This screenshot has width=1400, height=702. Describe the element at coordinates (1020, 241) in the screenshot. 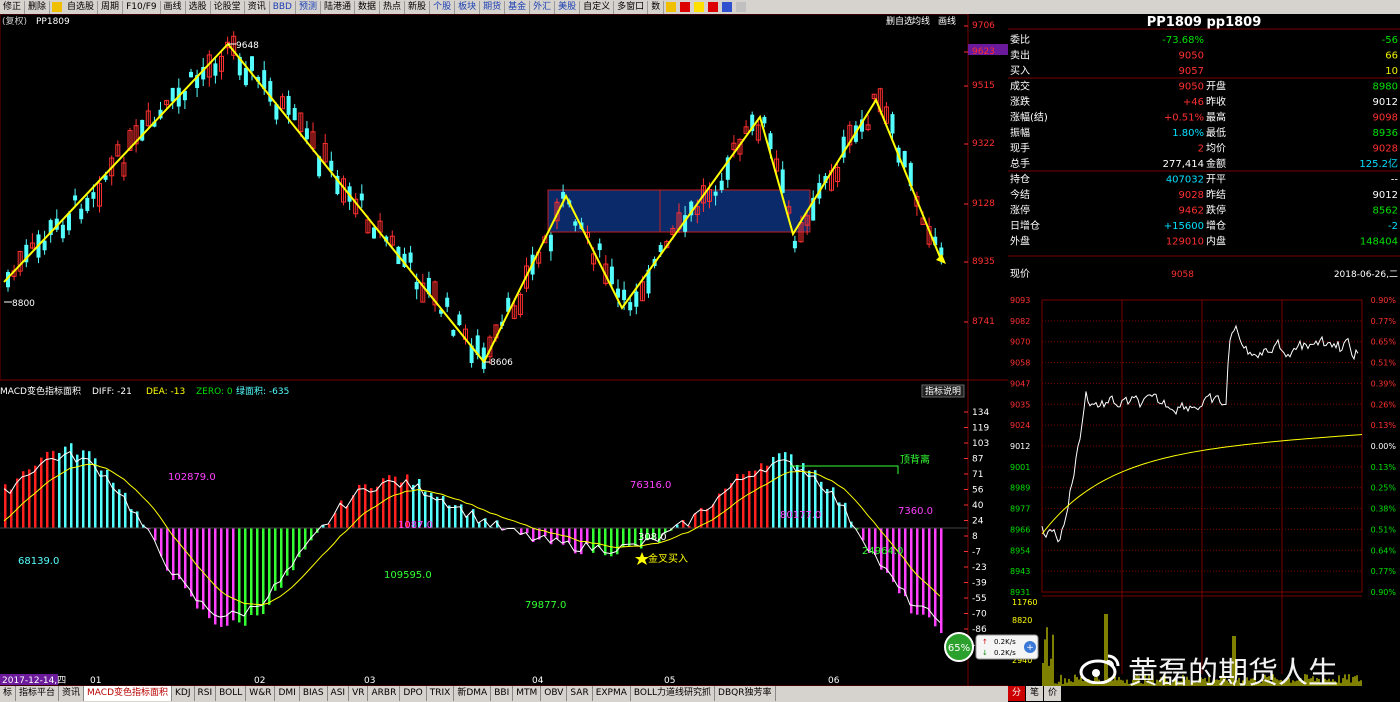

I see `quote-label: 外盘` at that location.